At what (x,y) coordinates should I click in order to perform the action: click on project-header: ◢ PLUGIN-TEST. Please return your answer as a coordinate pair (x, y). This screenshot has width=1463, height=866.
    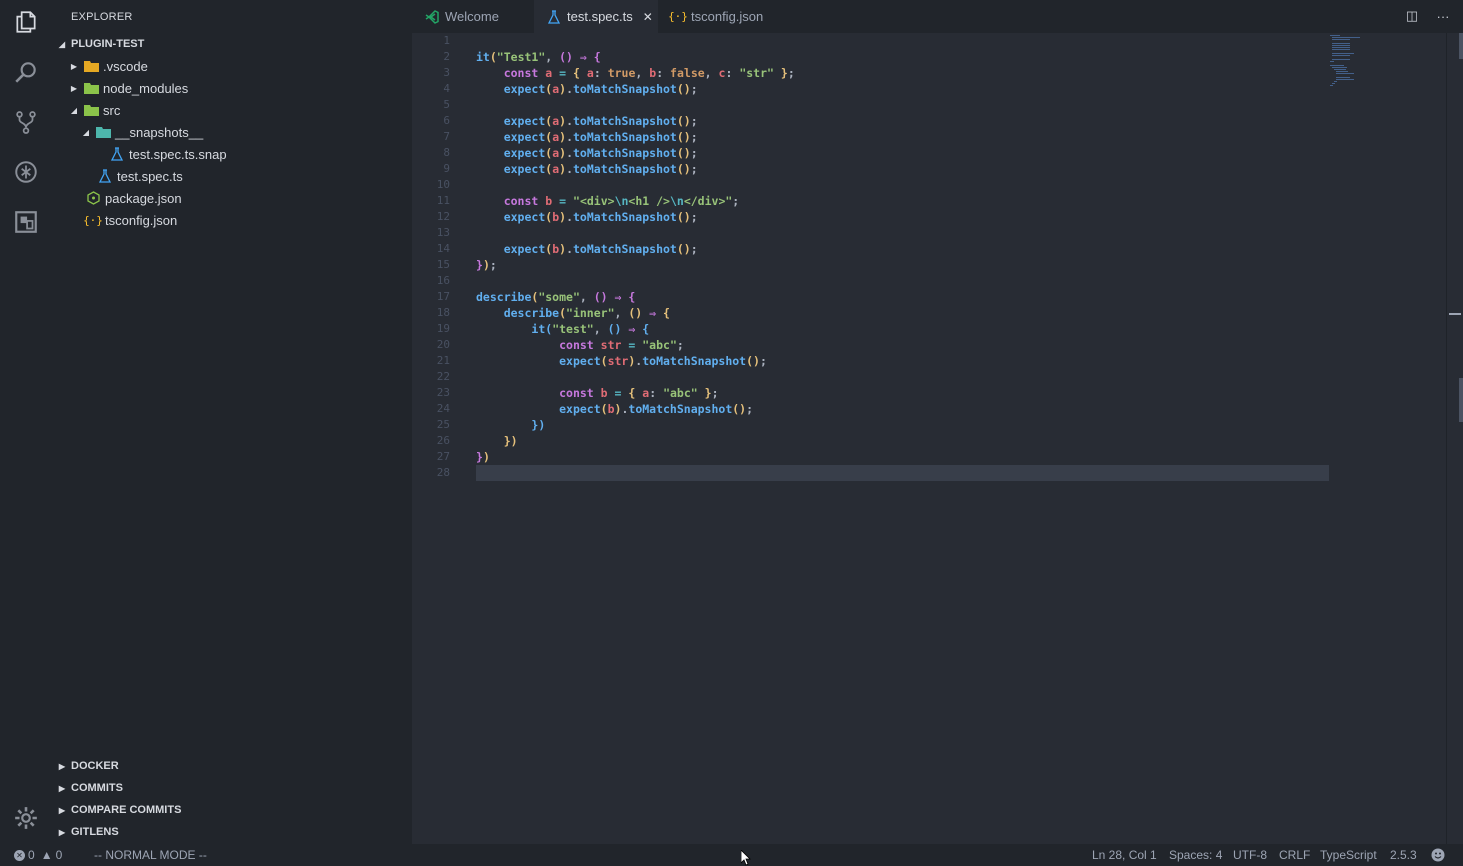
    Looking at the image, I should click on (100, 44).